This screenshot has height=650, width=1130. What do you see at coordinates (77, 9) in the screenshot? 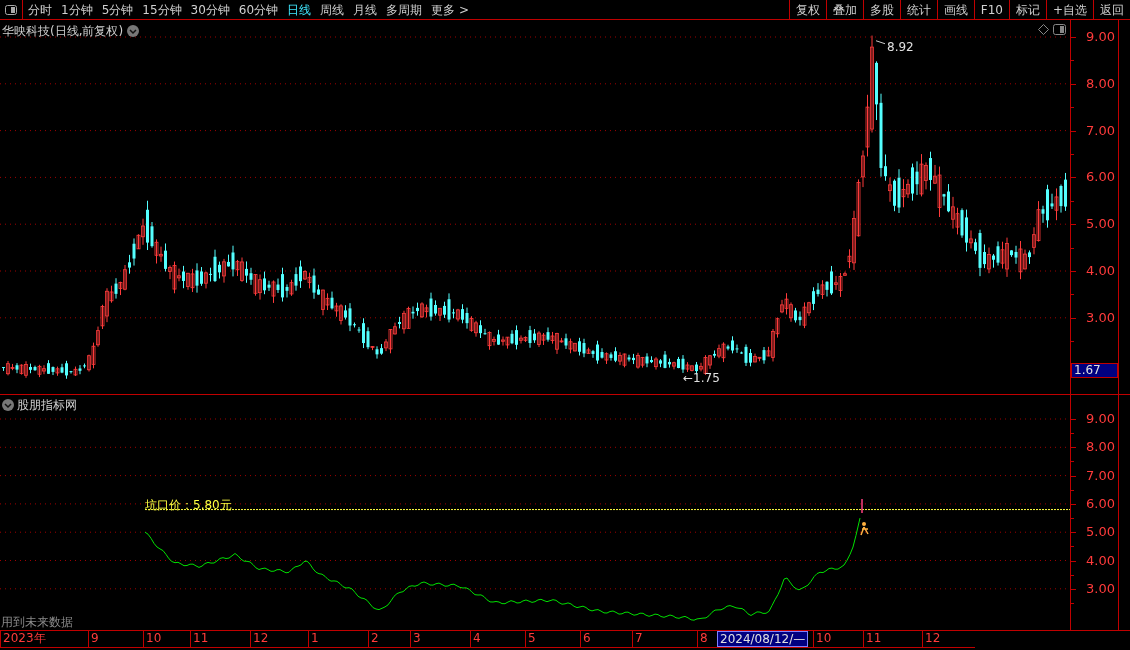
I see `period-tab: 1分钟` at bounding box center [77, 9].